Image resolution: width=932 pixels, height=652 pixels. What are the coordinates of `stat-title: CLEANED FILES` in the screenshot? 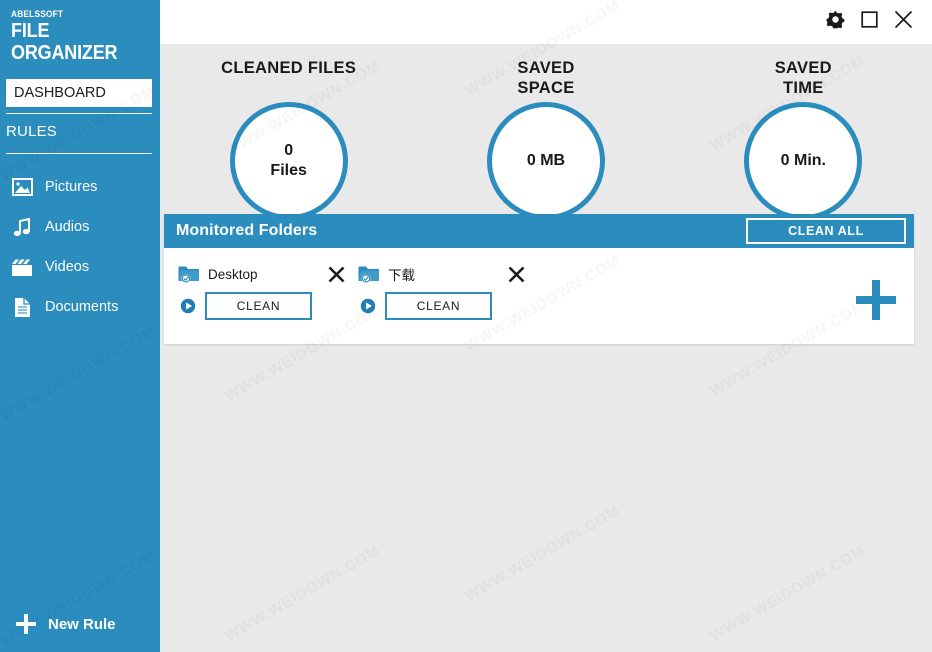 It's located at (289, 68).